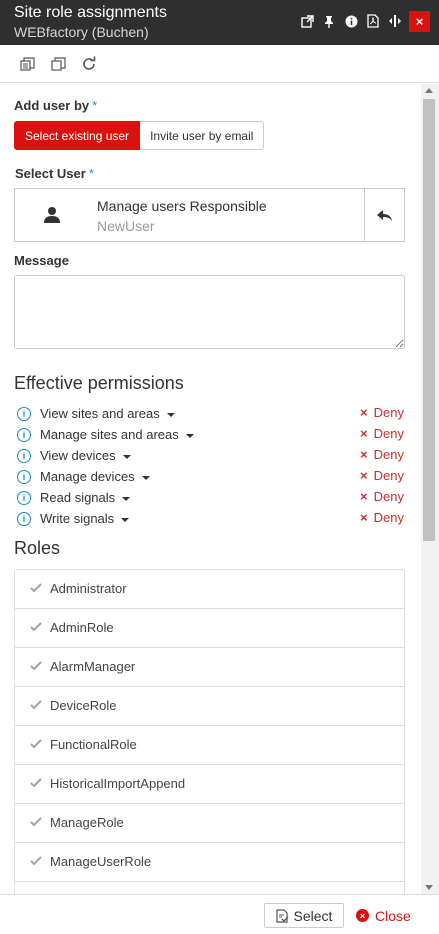 This screenshot has width=439, height=934. Describe the element at coordinates (362, 915) in the screenshot. I see `close-circle-icon: ×` at that location.